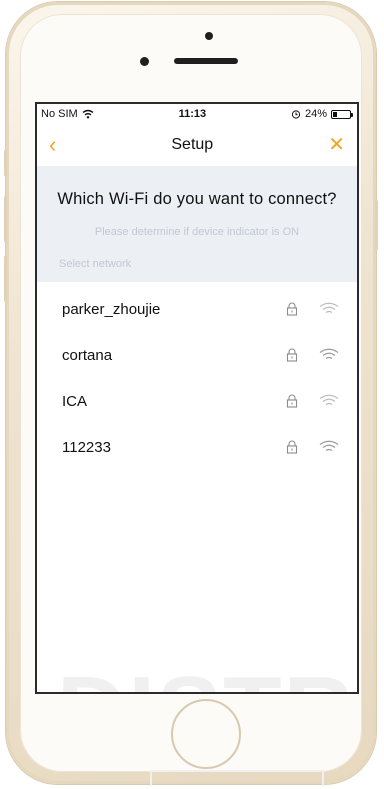 The image size is (384, 789). What do you see at coordinates (335, 114) in the screenshot?
I see `battery-fill` at bounding box center [335, 114].